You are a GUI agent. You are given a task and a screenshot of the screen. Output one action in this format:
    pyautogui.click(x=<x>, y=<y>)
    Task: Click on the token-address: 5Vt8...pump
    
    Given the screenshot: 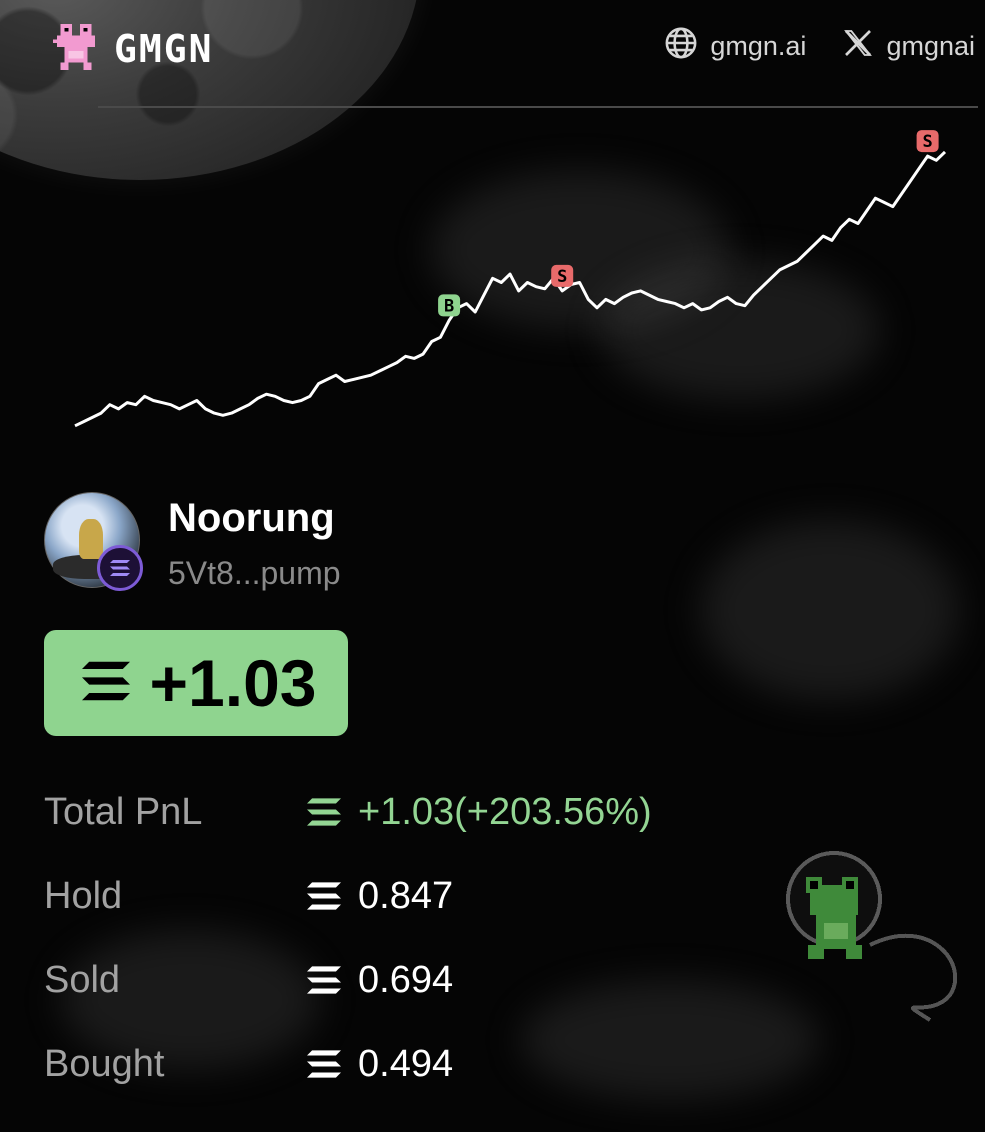 What is the action you would take?
    pyautogui.click(x=254, y=573)
    